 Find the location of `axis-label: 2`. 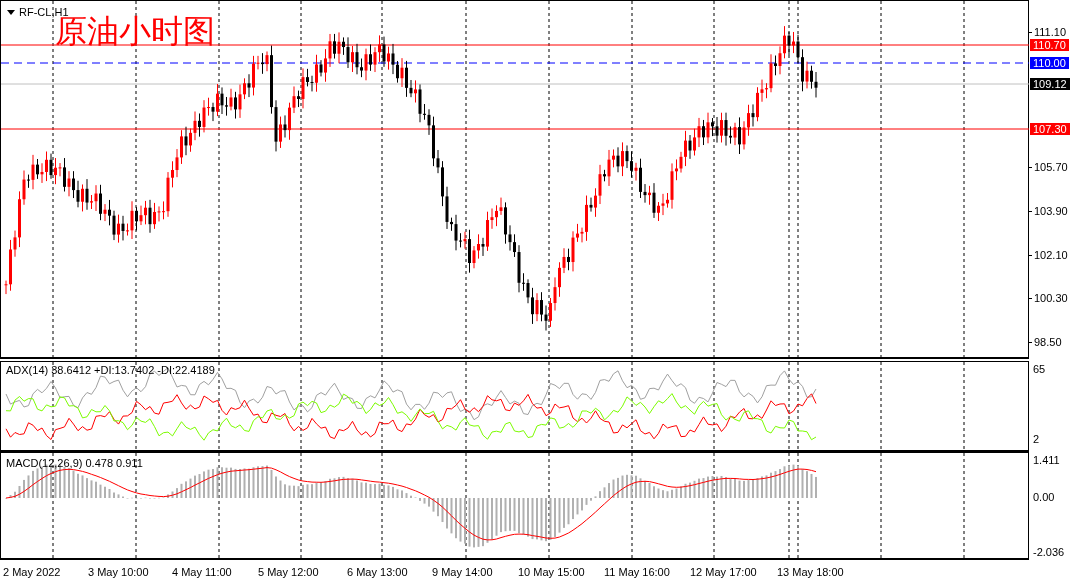

axis-label: 2 is located at coordinates (1036, 439).